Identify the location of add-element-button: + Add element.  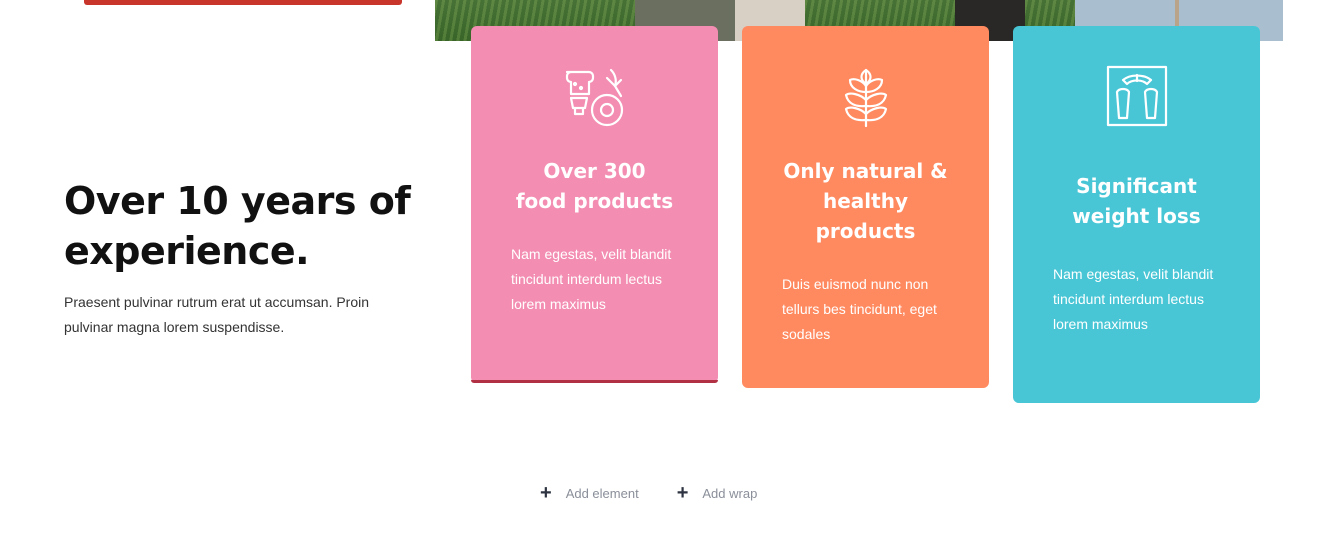
(589, 493).